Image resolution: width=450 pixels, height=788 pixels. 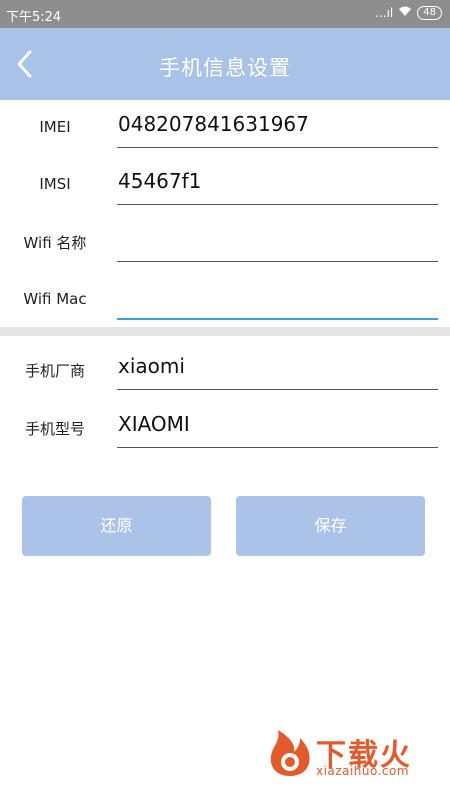 I want to click on section-divider, so click(x=225, y=331).